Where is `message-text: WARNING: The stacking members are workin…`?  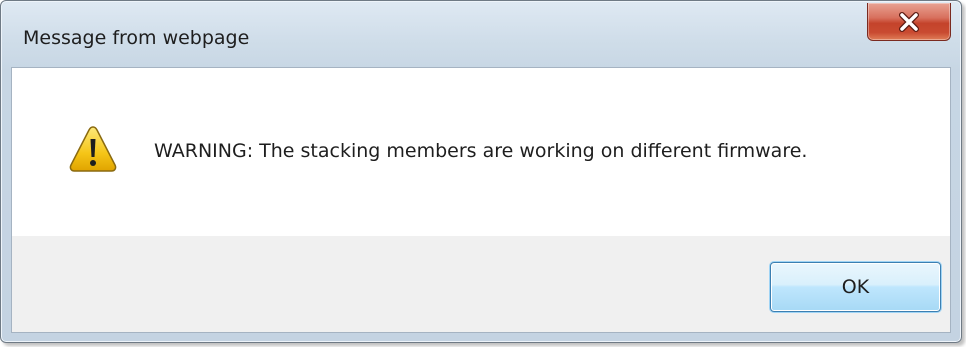
message-text: WARNING: The stacking members are workin… is located at coordinates (481, 151).